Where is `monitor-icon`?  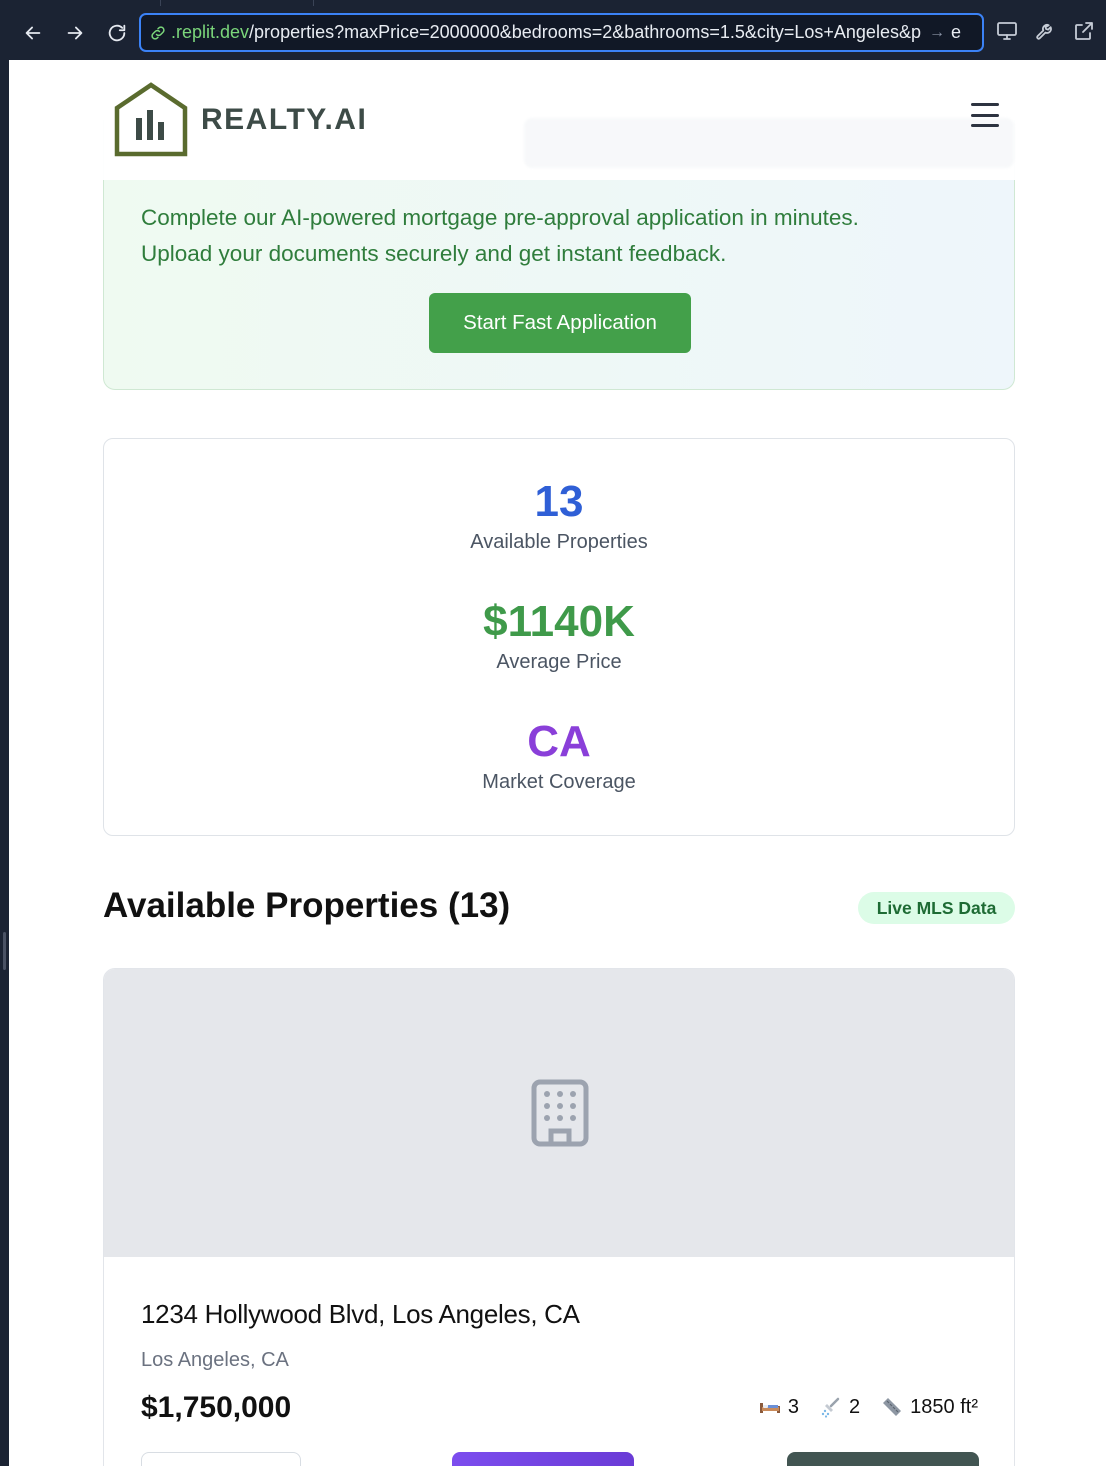
monitor-icon is located at coordinates (1007, 31).